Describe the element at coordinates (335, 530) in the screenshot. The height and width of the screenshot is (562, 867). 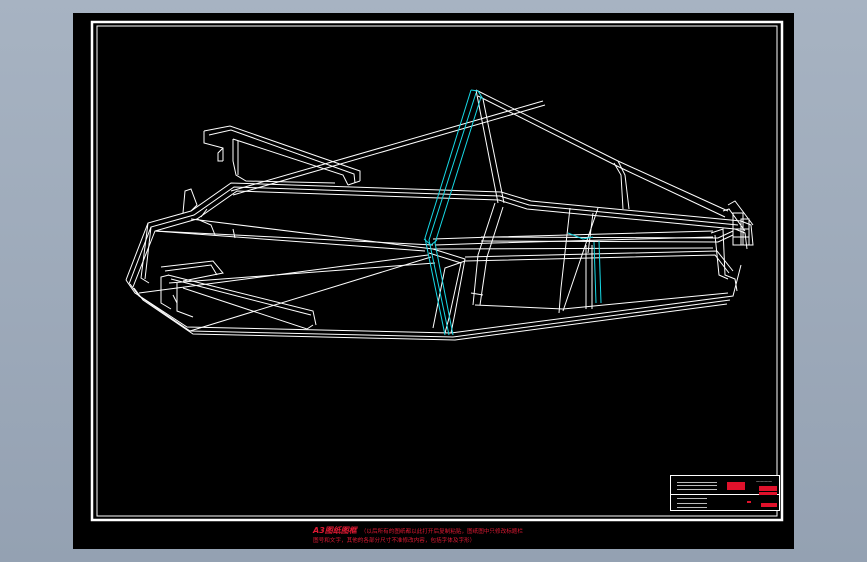
I see `note-title: A3图纸图框` at that location.